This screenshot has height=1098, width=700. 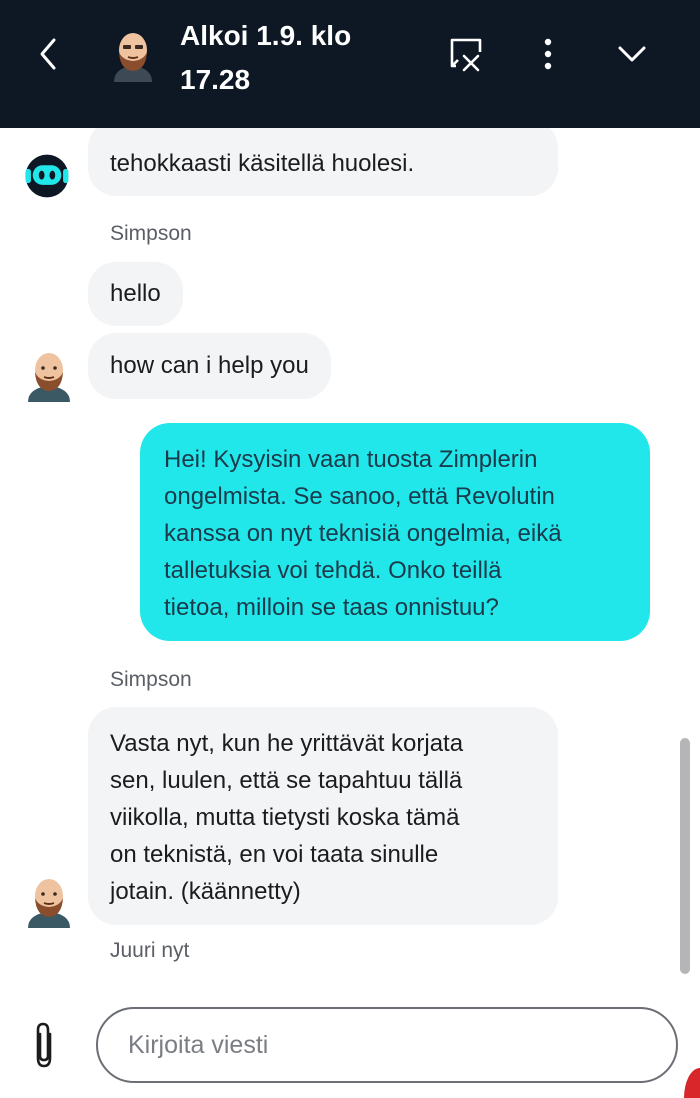 I want to click on scrollbar, so click(x=685, y=856).